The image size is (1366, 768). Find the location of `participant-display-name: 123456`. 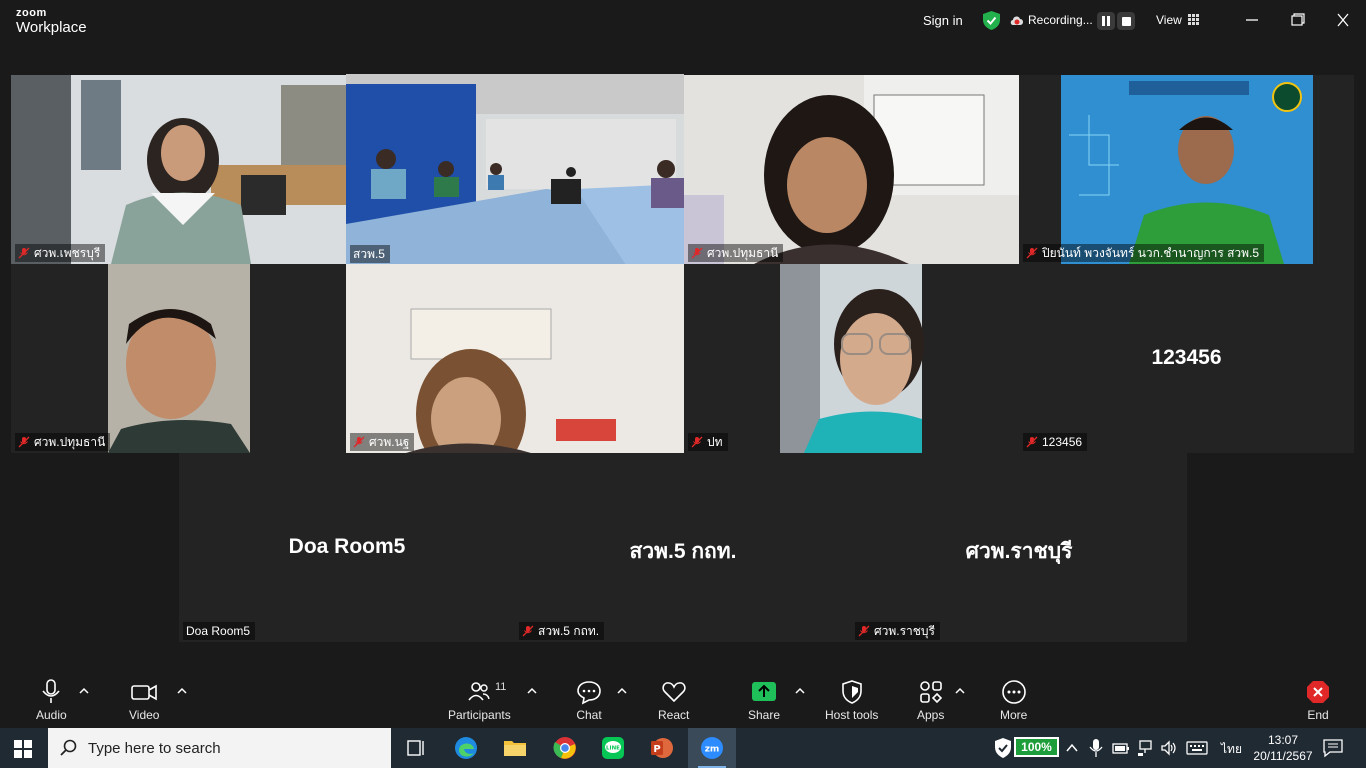

participant-display-name: 123456 is located at coordinates (1186, 357).